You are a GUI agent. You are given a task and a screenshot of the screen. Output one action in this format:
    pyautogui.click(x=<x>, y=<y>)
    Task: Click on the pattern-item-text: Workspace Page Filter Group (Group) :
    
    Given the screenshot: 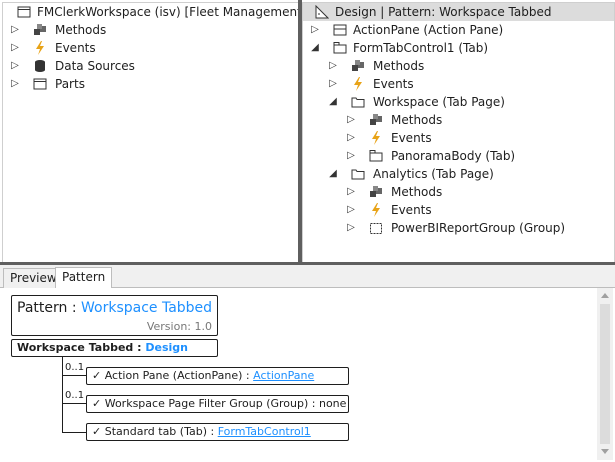 What is the action you would take?
    pyautogui.click(x=210, y=403)
    